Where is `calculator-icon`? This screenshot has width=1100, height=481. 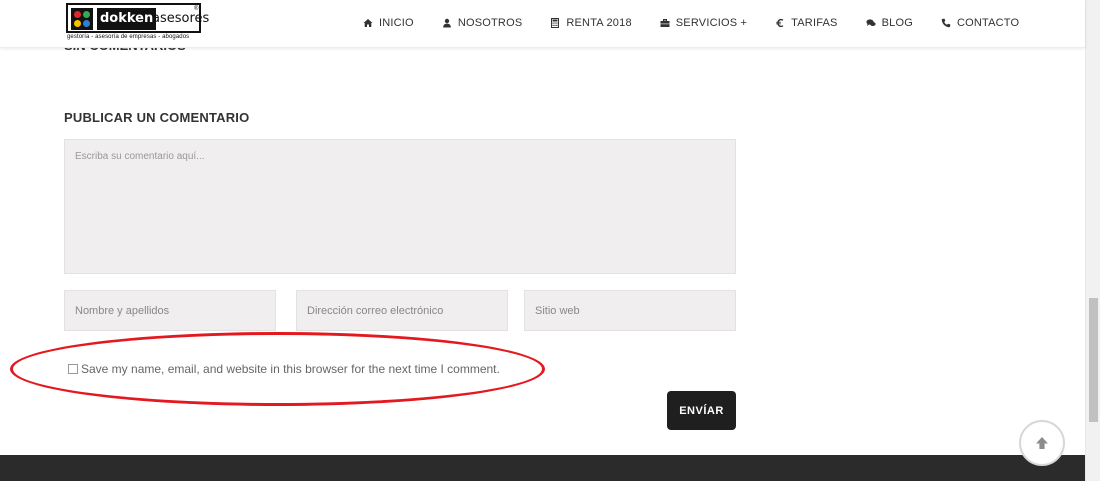 calculator-icon is located at coordinates (555, 23).